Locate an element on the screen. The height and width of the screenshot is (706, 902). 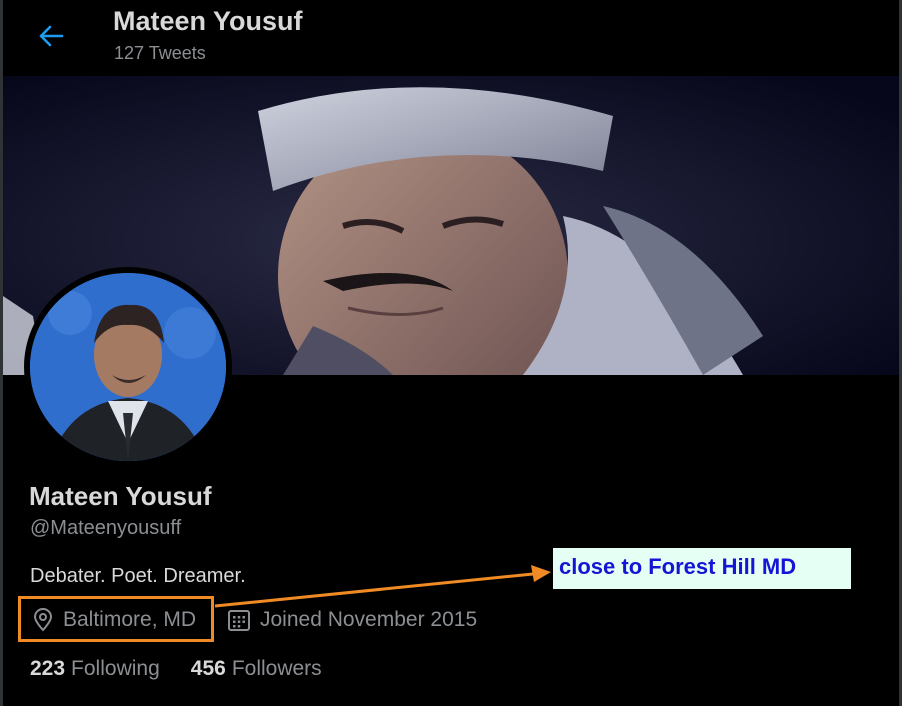
profile-name: Mateen Yousuf is located at coordinates (120, 496).